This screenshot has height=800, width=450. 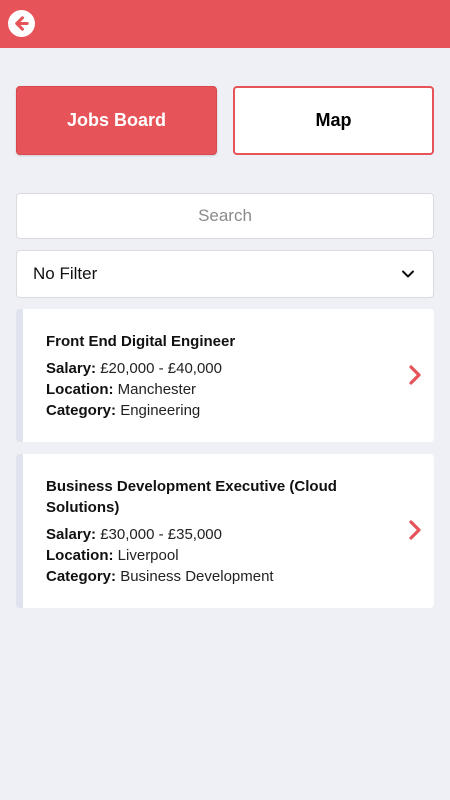 What do you see at coordinates (408, 274) in the screenshot?
I see `chevron-down-icon` at bounding box center [408, 274].